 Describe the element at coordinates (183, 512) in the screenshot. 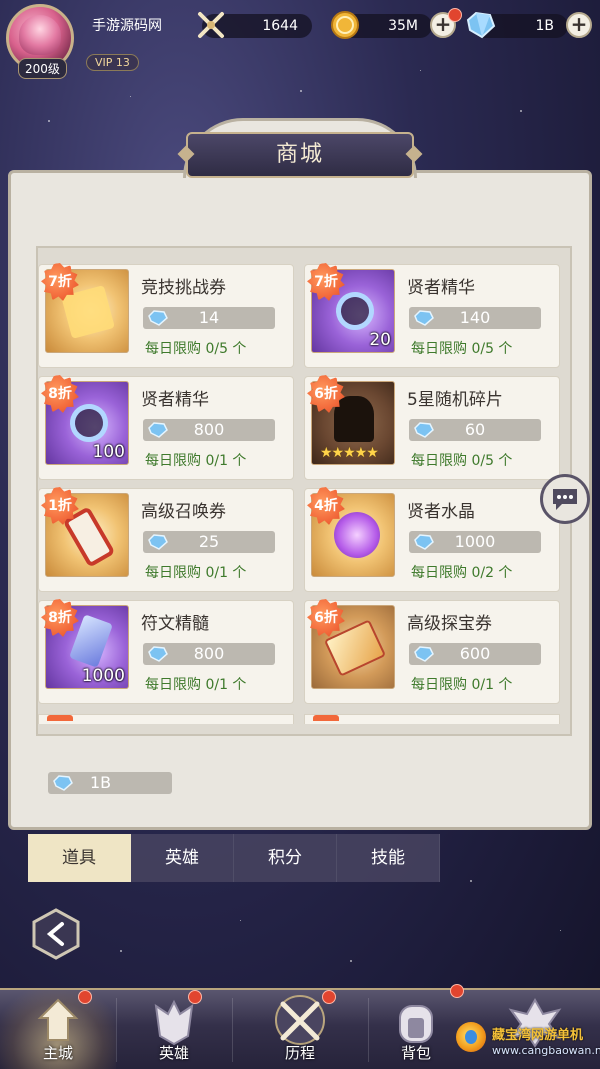

I see `item-name: 高级召唤券` at that location.